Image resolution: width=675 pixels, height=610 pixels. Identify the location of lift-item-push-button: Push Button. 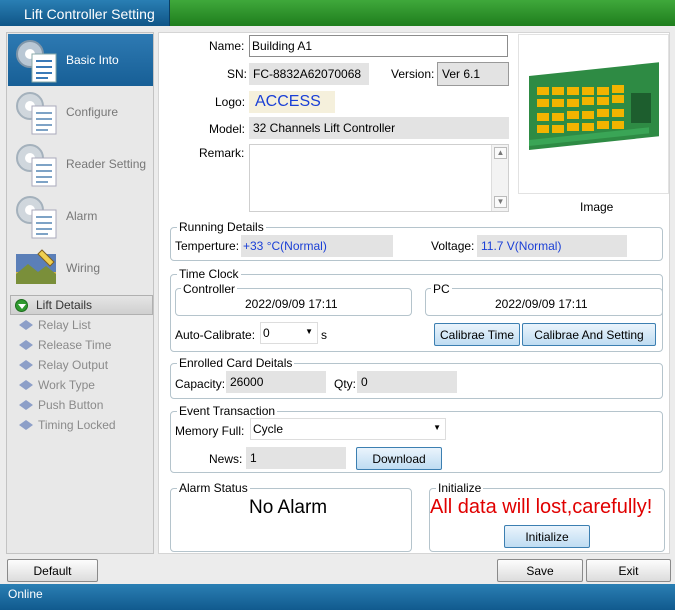
(61, 405).